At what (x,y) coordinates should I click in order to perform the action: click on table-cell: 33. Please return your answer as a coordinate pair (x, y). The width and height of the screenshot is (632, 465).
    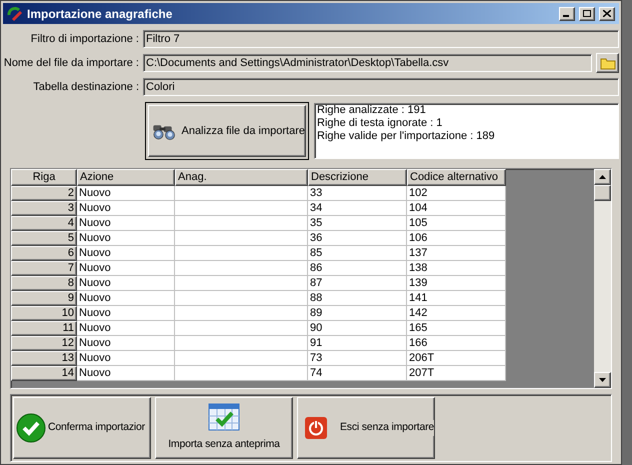
    Looking at the image, I should click on (357, 193).